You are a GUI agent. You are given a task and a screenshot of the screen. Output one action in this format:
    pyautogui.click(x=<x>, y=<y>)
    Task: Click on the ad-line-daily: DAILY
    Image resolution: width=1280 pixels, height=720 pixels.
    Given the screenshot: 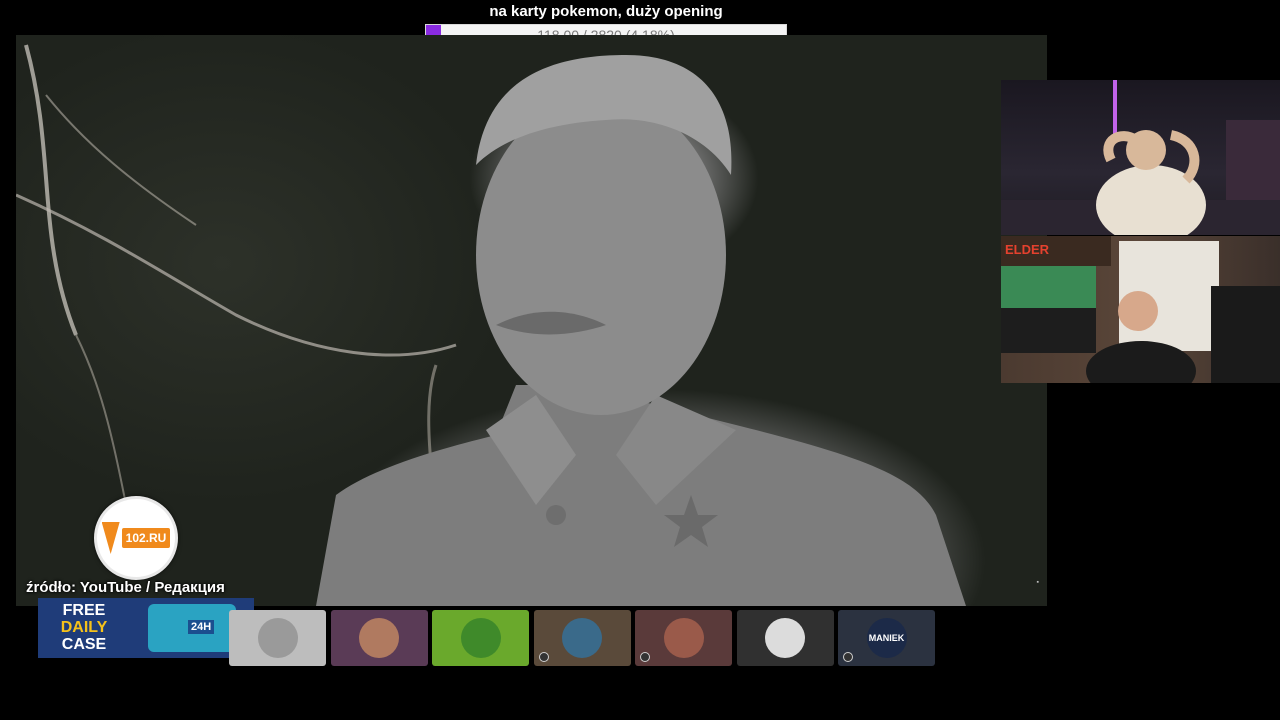 What is the action you would take?
    pyautogui.click(x=84, y=627)
    